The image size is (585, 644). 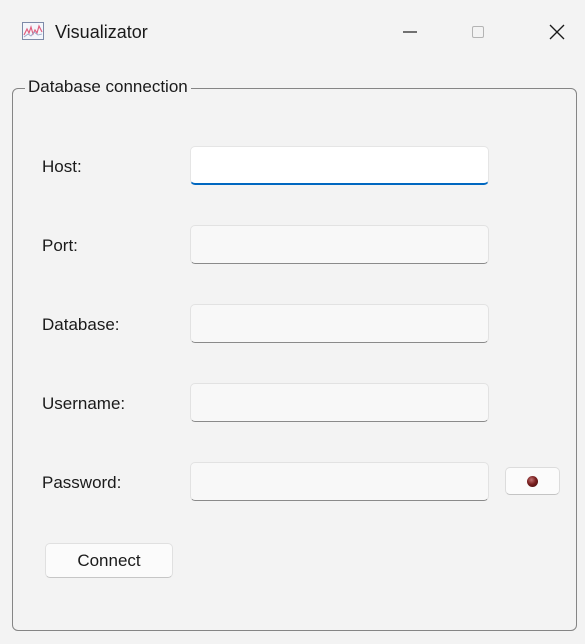 I want to click on username-input, so click(x=339, y=402).